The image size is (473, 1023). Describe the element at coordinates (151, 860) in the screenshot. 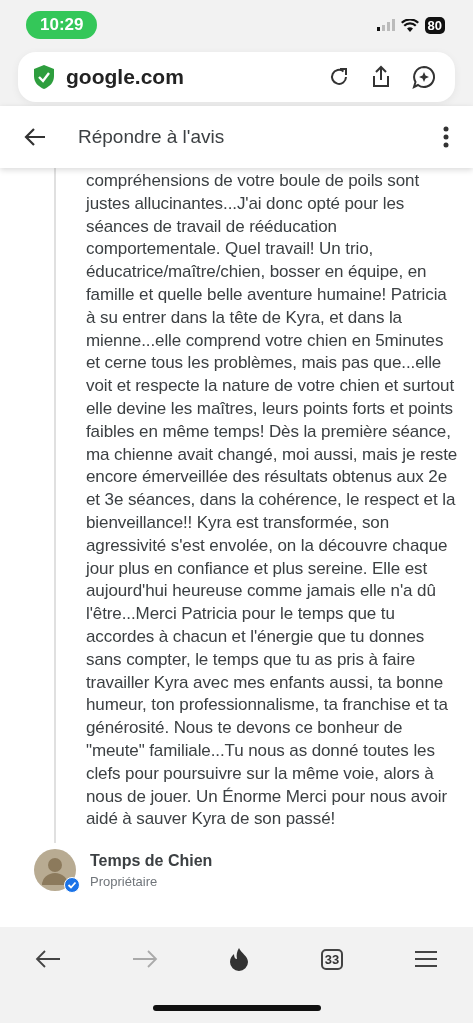

I see `owner-name: Temps de Chien` at that location.